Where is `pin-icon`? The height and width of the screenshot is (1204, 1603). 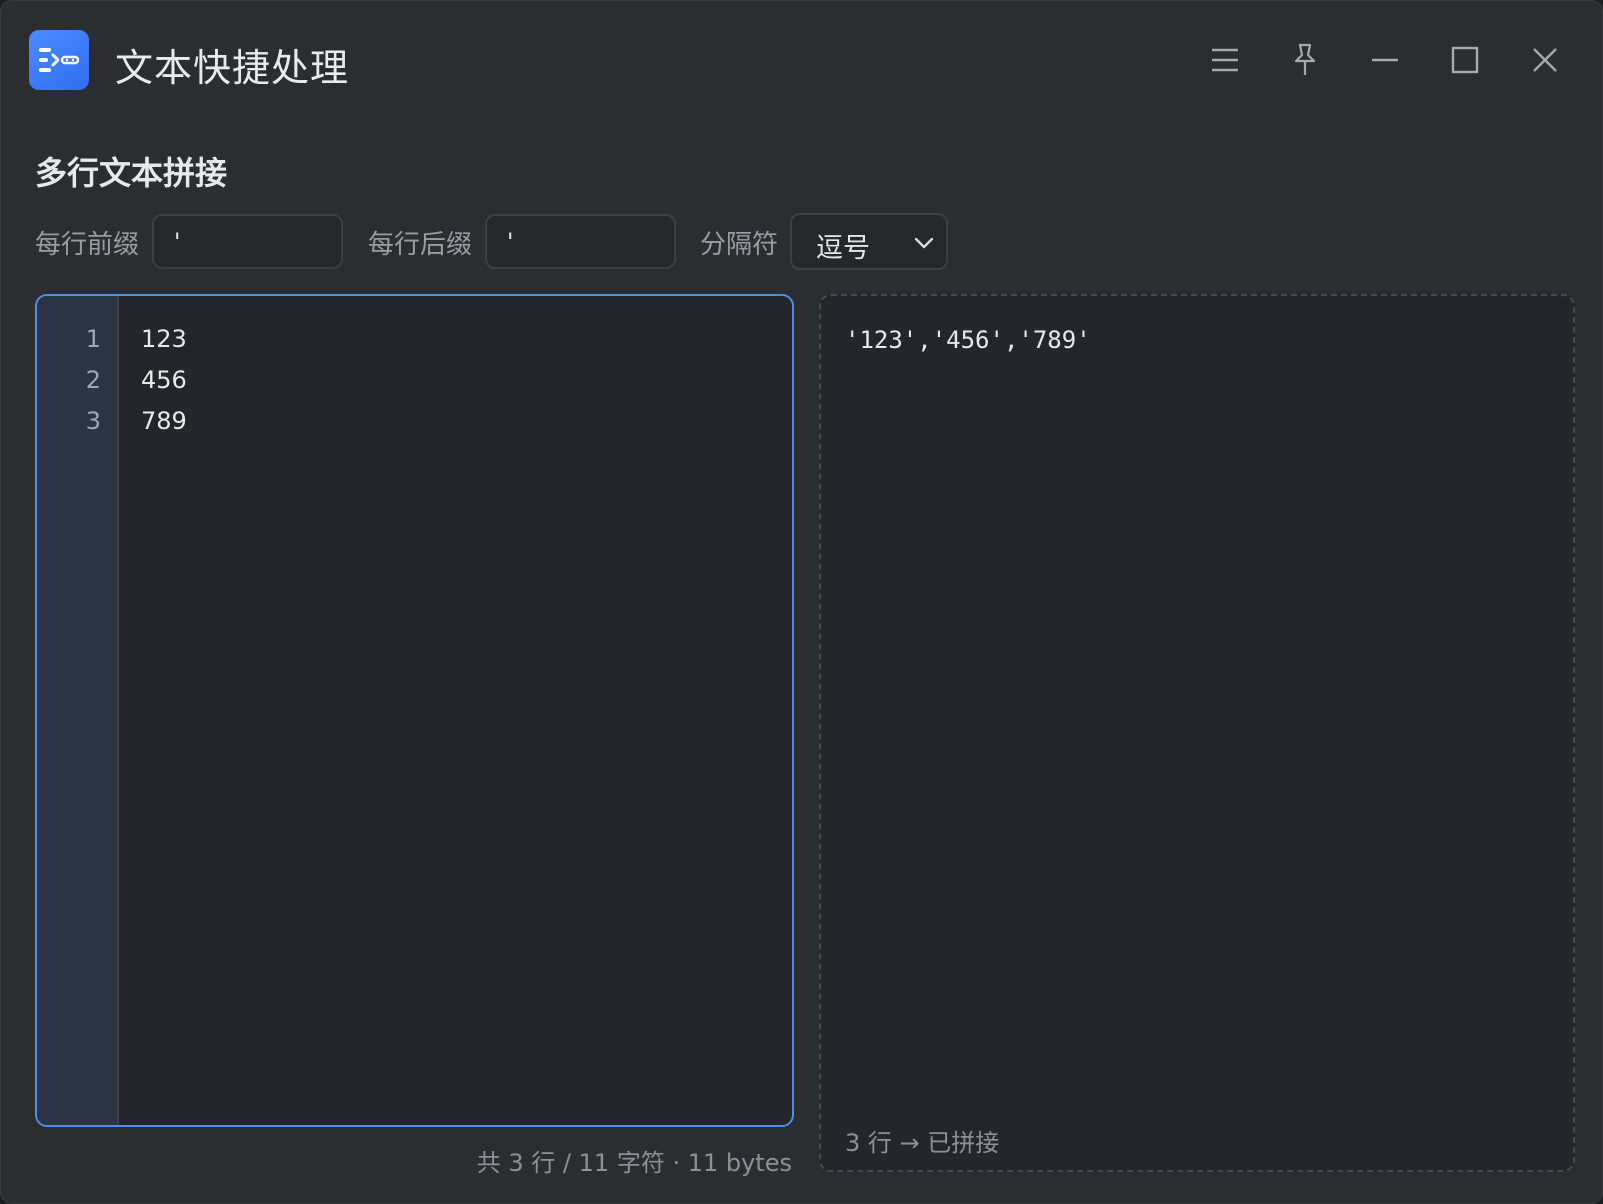 pin-icon is located at coordinates (1305, 60).